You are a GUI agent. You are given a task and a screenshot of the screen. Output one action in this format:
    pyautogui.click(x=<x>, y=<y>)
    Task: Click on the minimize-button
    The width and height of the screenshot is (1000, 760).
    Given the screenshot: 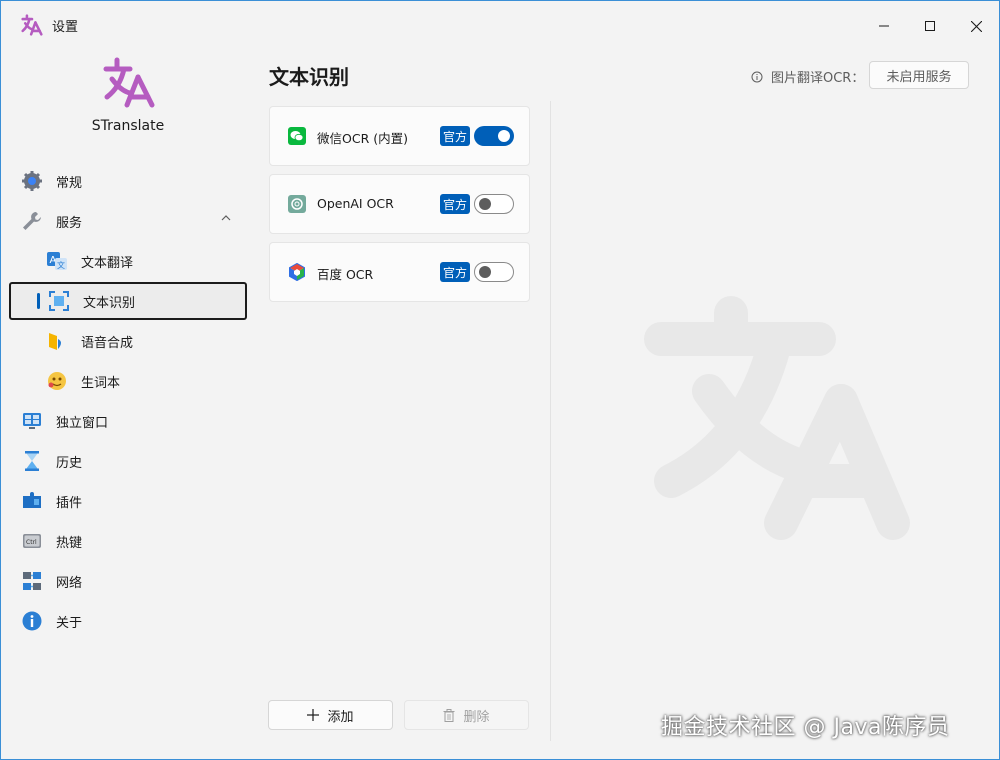 What is the action you would take?
    pyautogui.click(x=884, y=26)
    